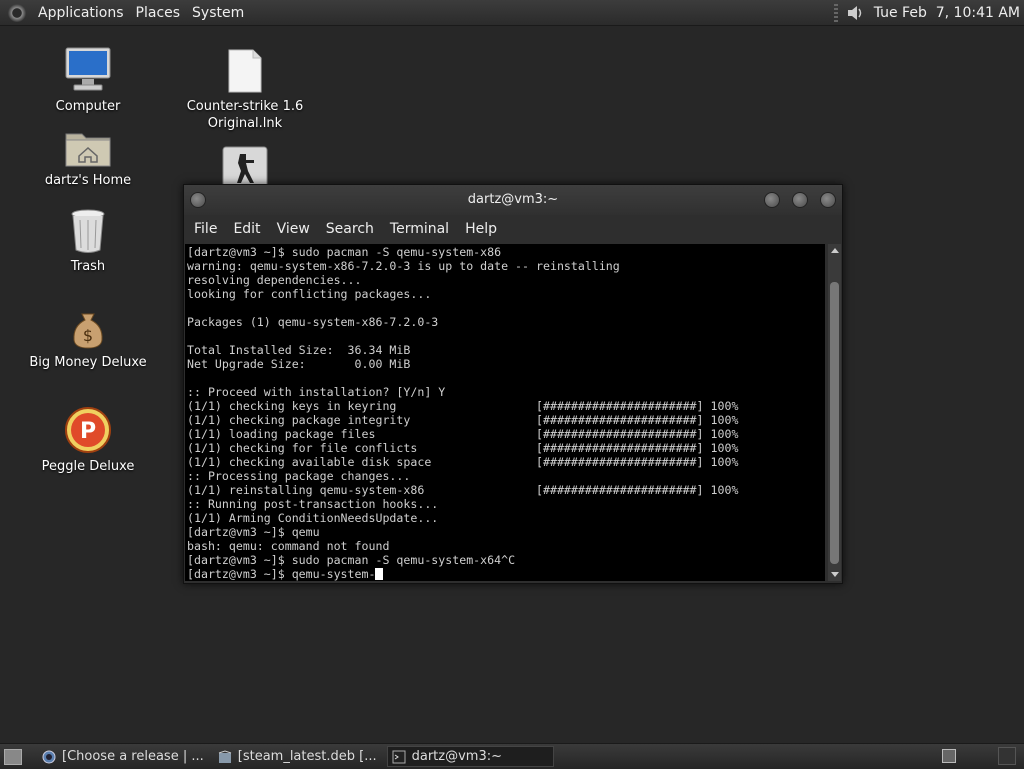  Describe the element at coordinates (828, 200) in the screenshot. I see `close-icon` at that location.